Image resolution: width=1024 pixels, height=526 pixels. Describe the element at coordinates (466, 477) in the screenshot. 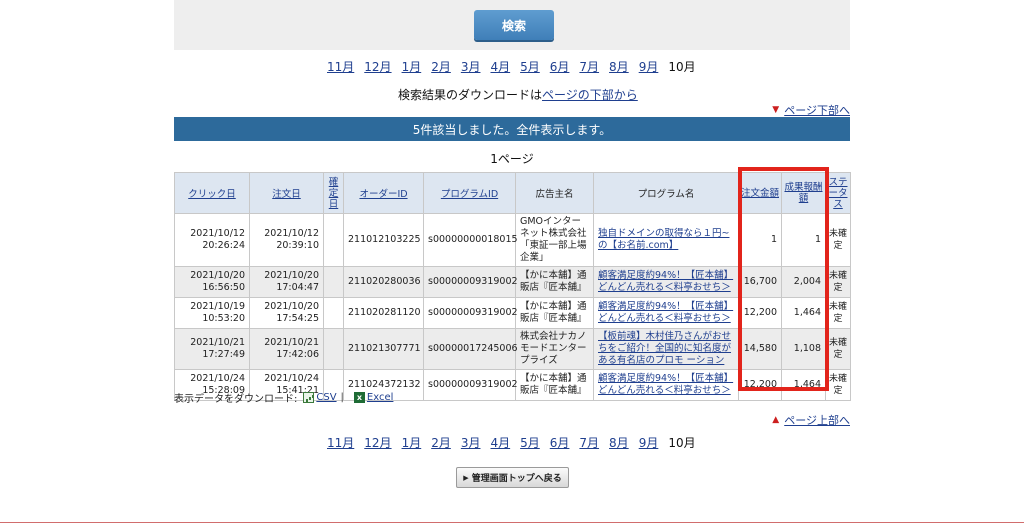

I see `play-arrow-icon: ▶` at that location.